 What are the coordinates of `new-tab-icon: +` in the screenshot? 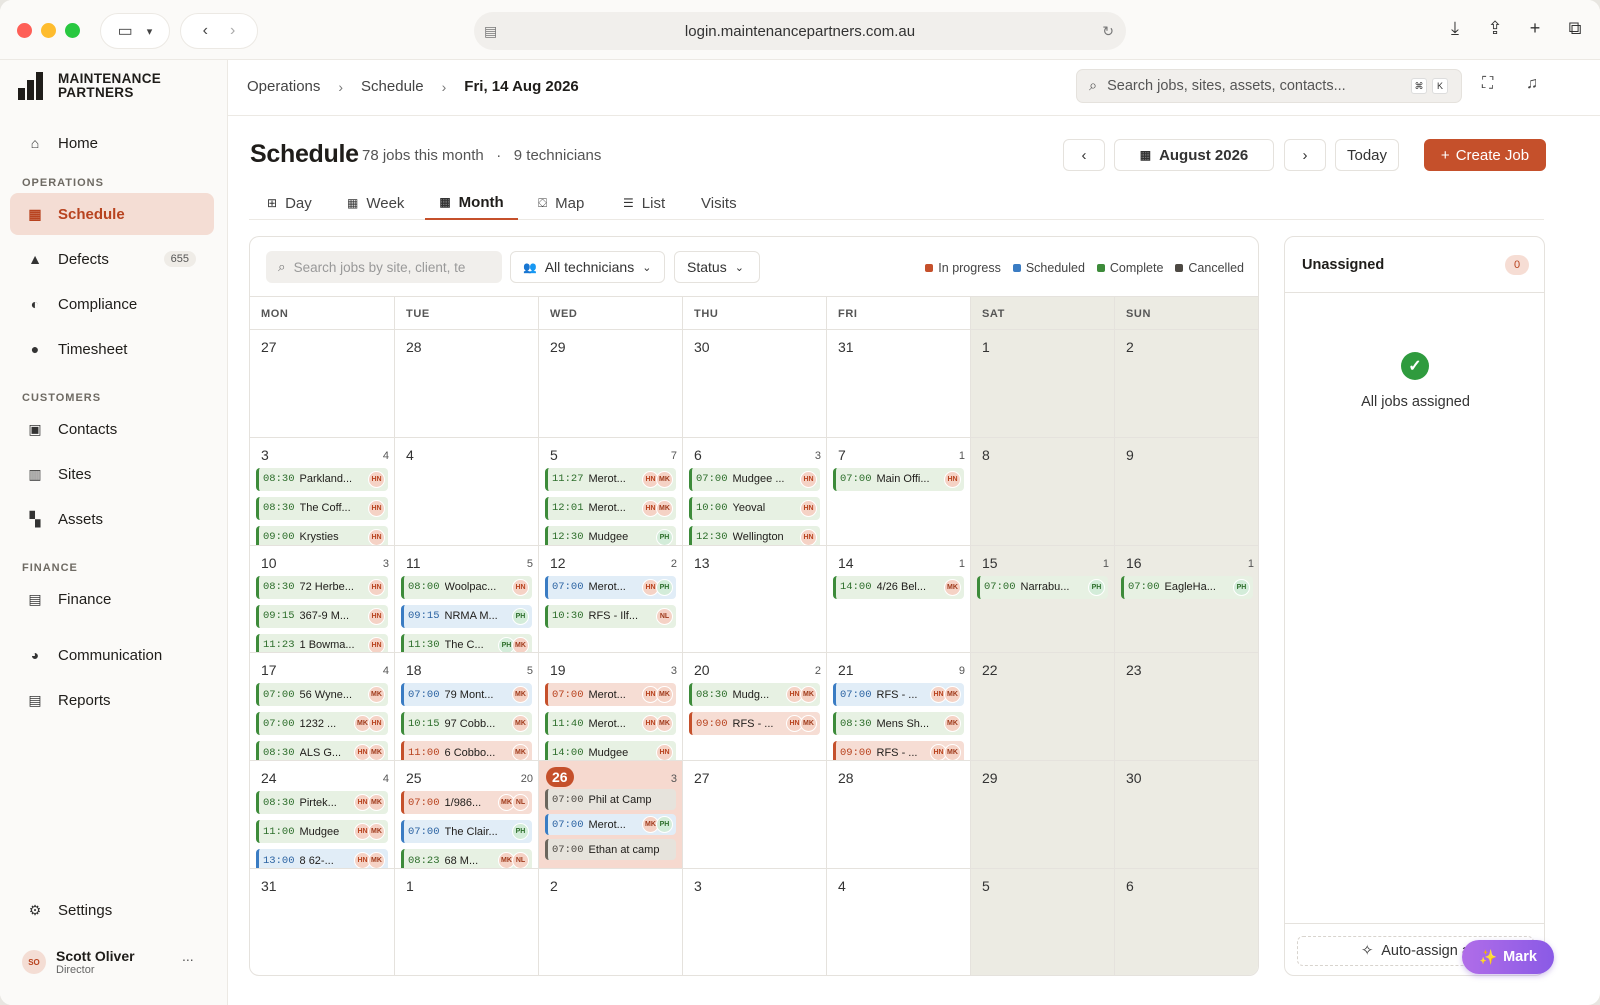 It's located at (1535, 28).